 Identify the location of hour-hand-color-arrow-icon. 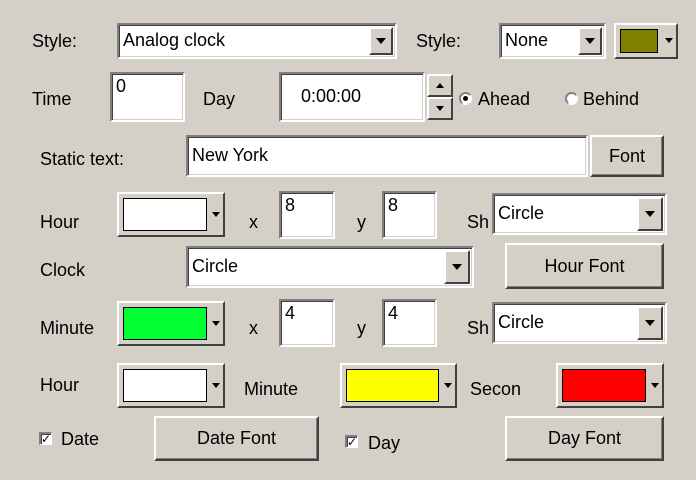
(216, 214).